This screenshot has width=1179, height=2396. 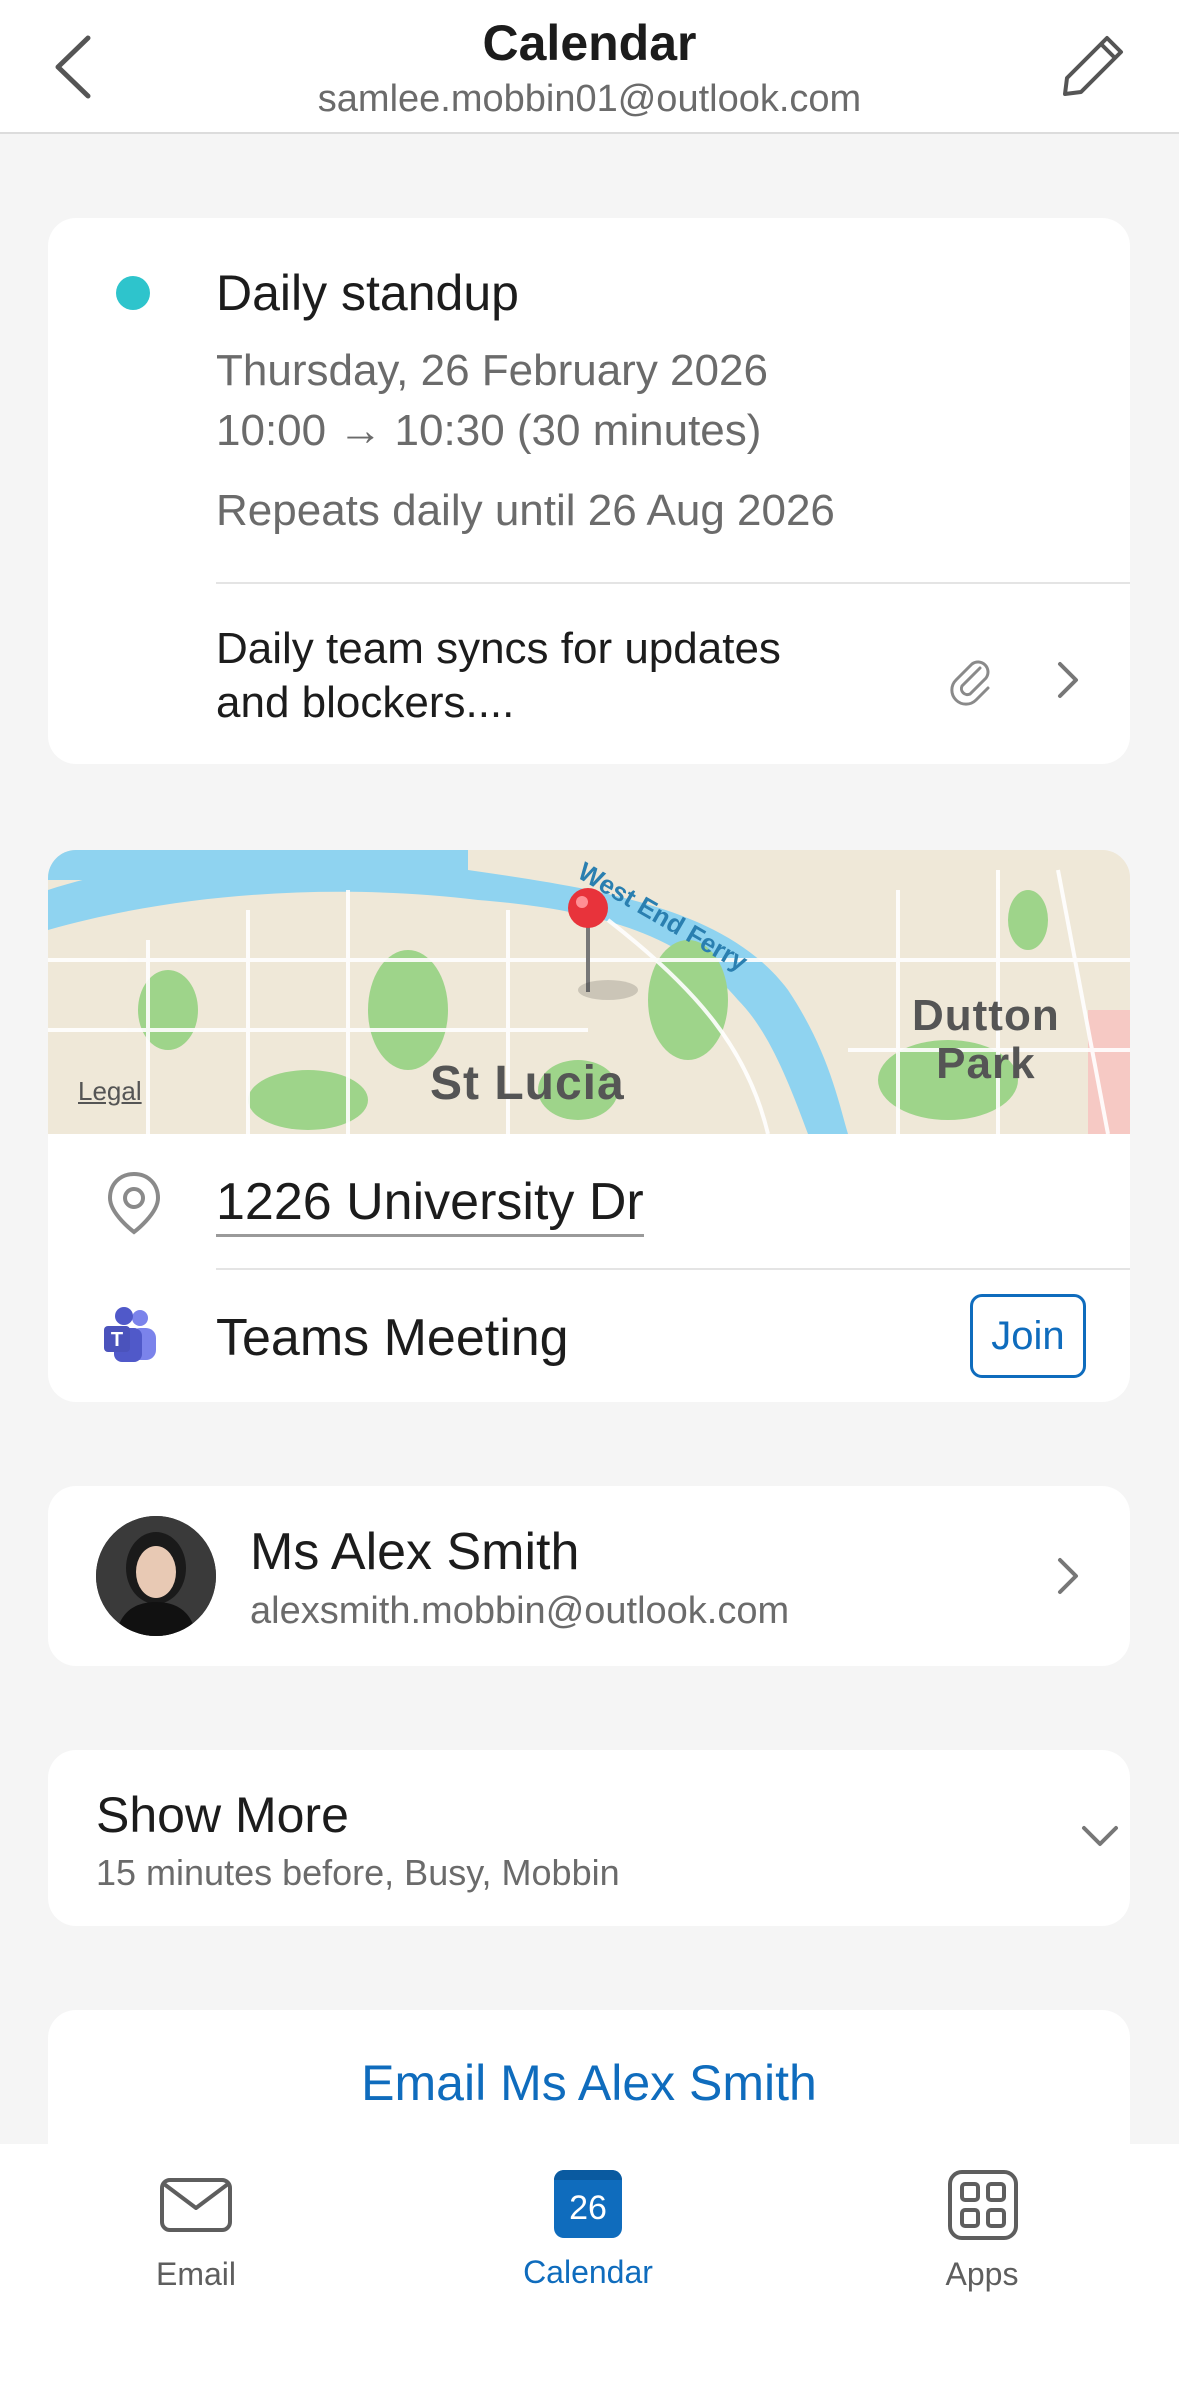 What do you see at coordinates (1028, 1336) in the screenshot?
I see `join-button: Join` at bounding box center [1028, 1336].